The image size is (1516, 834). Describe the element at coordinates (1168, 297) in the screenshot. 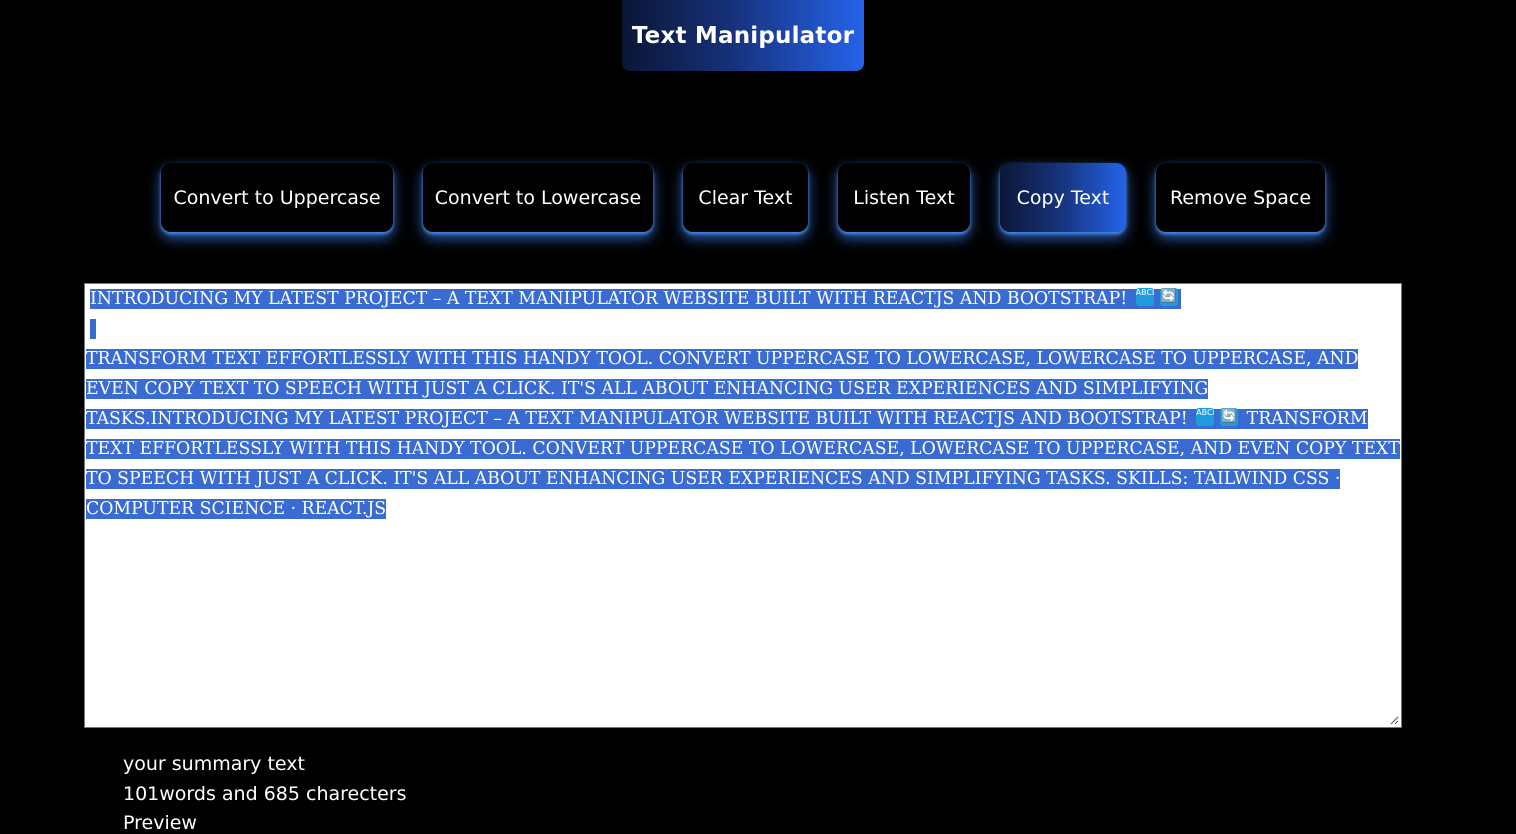

I see `sync-emoji-icon: 🔄` at that location.